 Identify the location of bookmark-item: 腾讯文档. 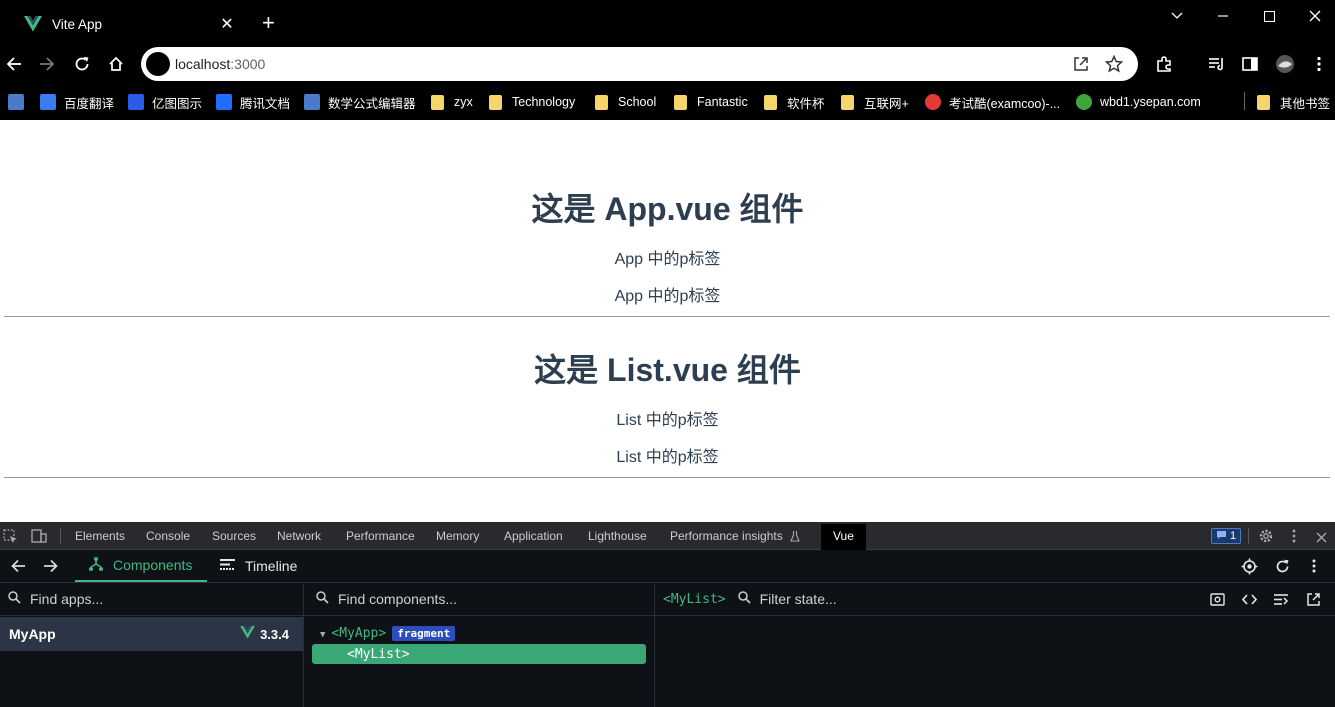
(253, 102).